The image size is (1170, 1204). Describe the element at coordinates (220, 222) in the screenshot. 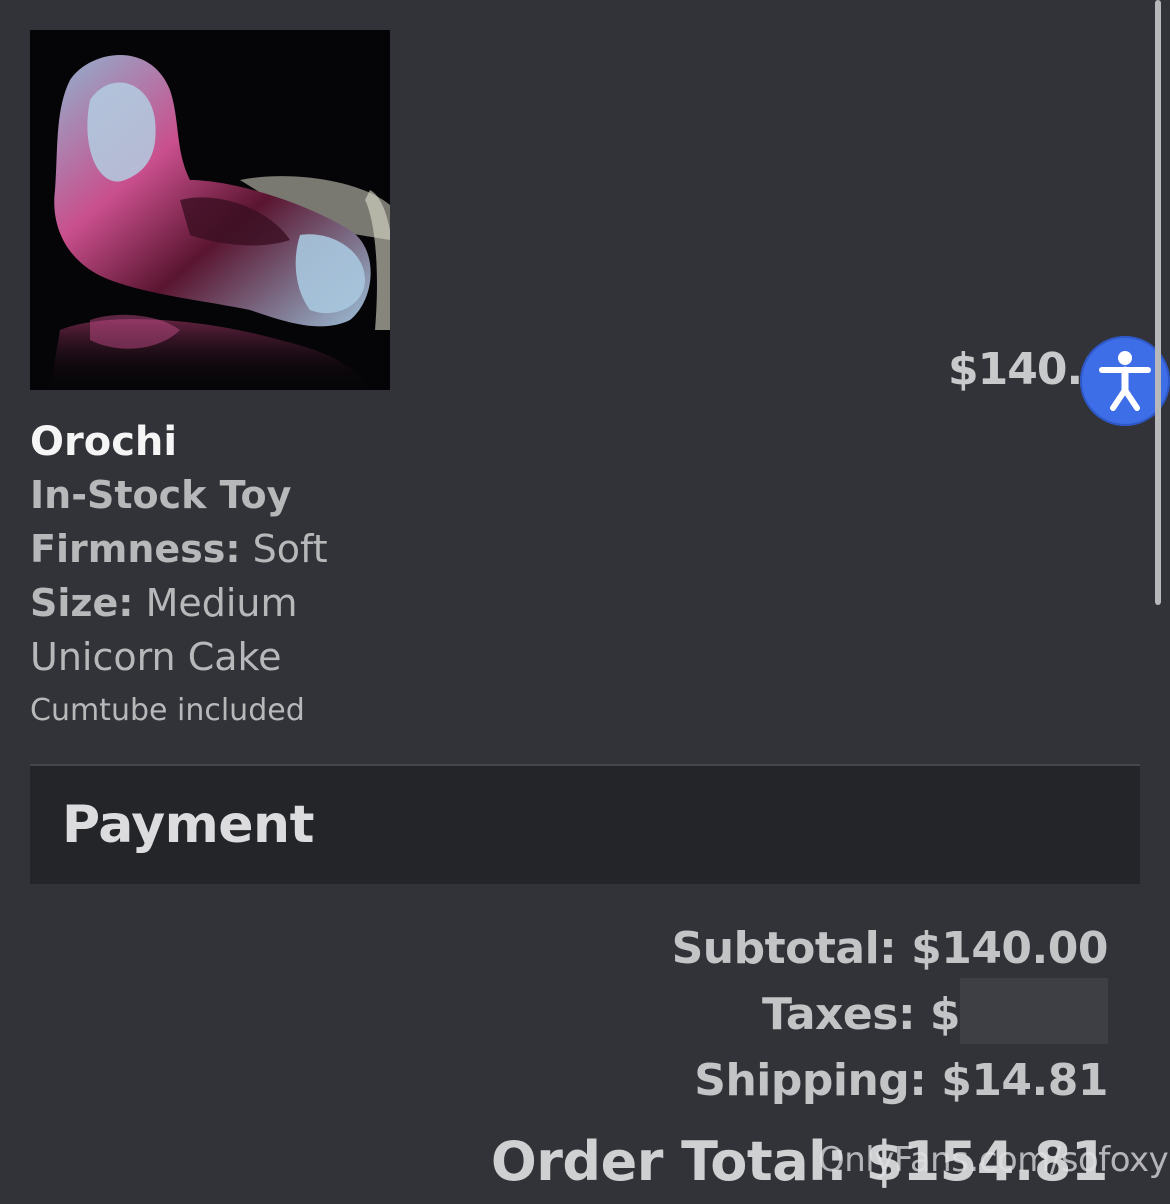

I see `product-photo` at that location.